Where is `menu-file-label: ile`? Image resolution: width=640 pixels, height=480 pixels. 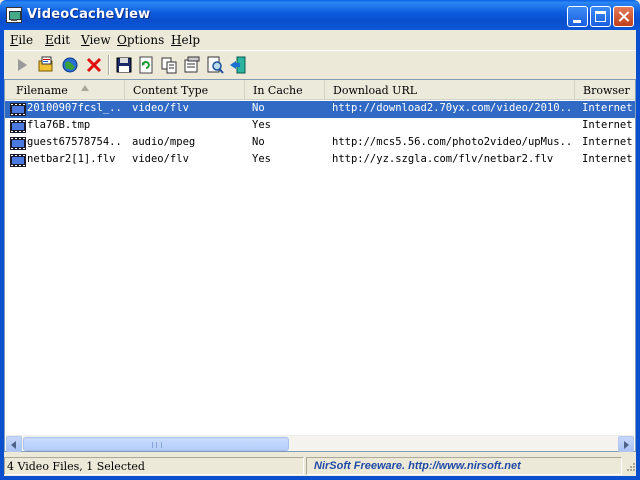 menu-file-label: ile is located at coordinates (26, 40).